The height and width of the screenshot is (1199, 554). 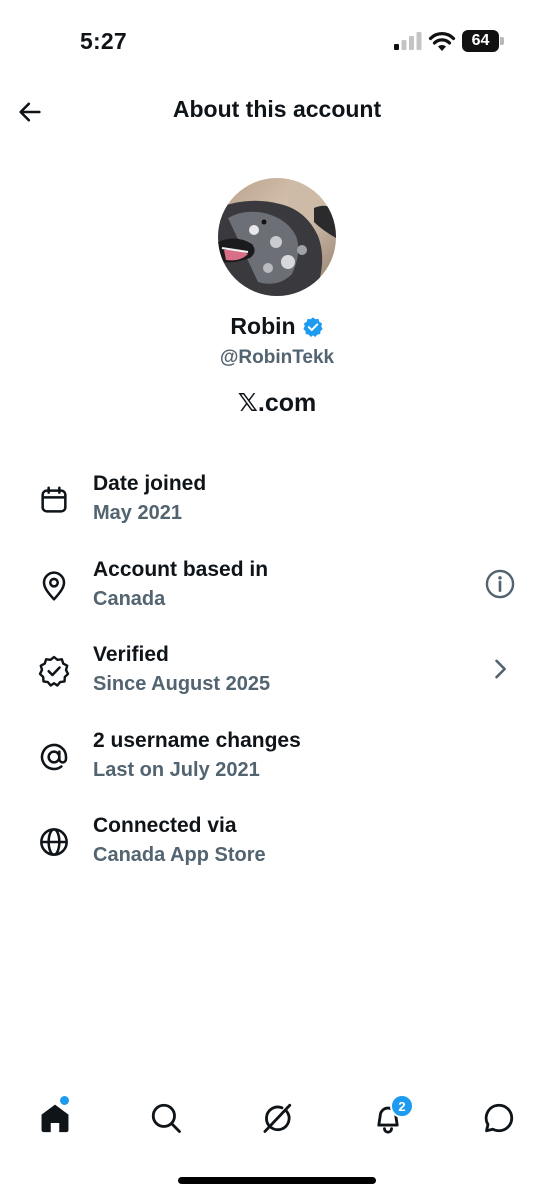 What do you see at coordinates (277, 403) in the screenshot?
I see `site-label: 𝕏.com` at bounding box center [277, 403].